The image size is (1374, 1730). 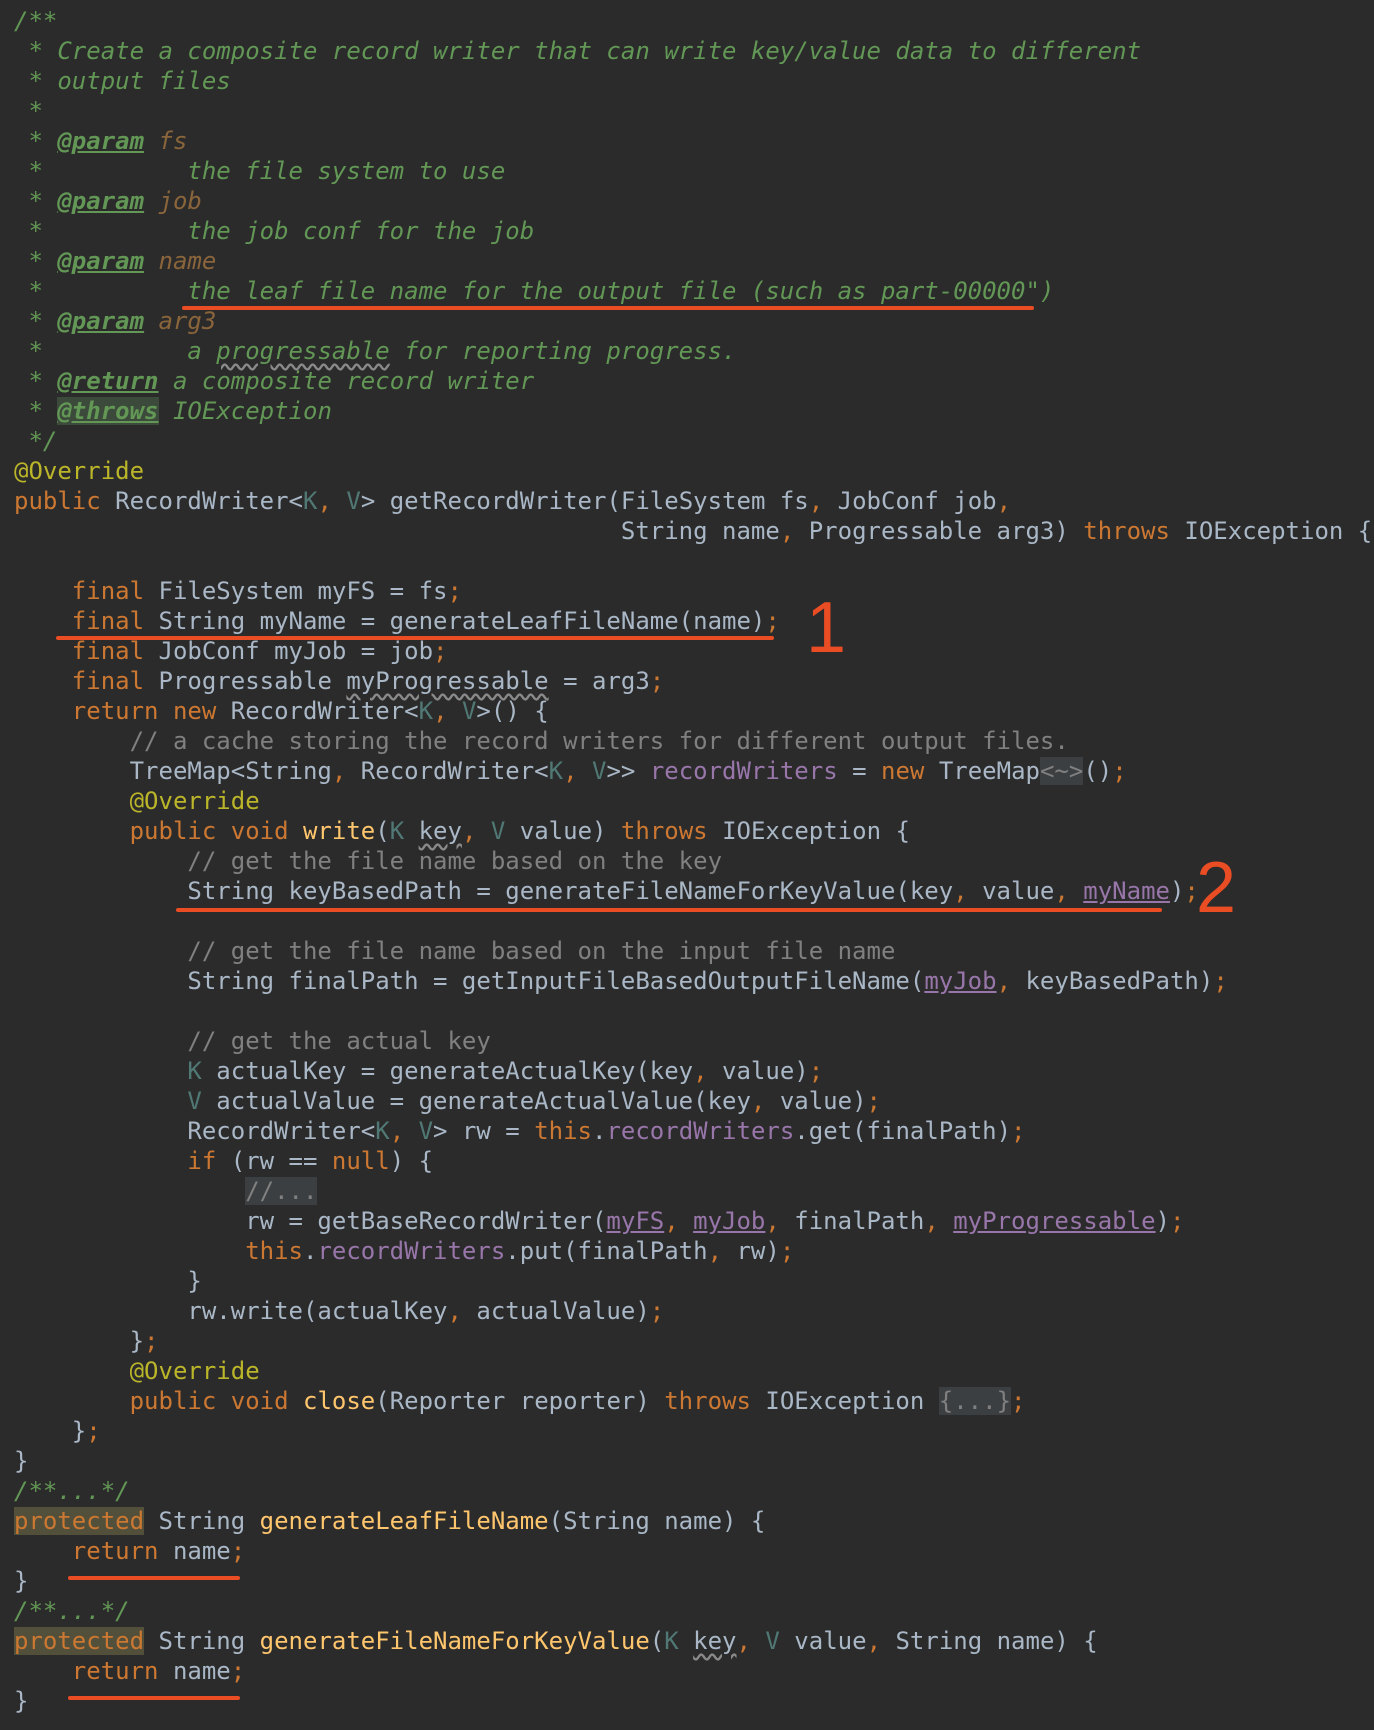 What do you see at coordinates (260, 171) in the screenshot?
I see `code-line: * the file system to use` at bounding box center [260, 171].